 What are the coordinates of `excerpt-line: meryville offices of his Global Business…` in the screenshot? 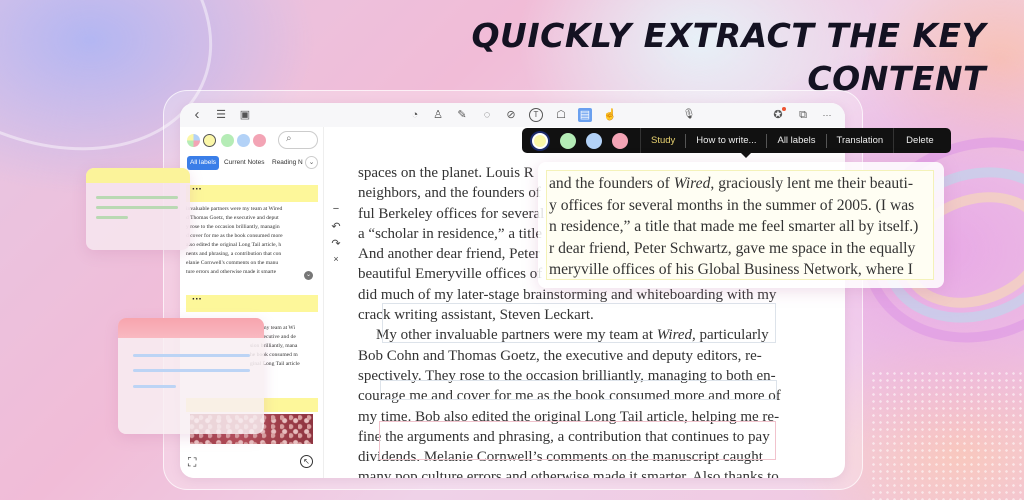 It's located at (731, 269).